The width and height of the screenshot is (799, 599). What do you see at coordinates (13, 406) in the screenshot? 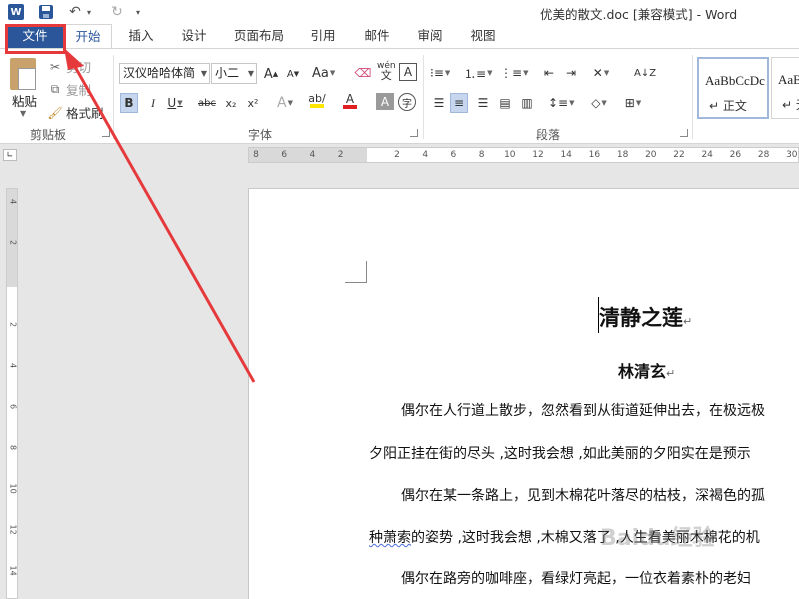
I see `vertical-ruler-tick: 6` at bounding box center [13, 406].